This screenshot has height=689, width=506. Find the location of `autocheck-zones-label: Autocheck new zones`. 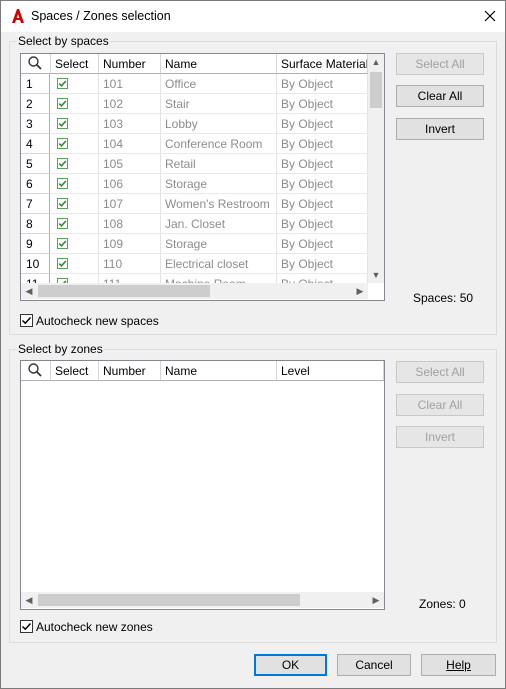

autocheck-zones-label: Autocheck new zones is located at coordinates (94, 627).